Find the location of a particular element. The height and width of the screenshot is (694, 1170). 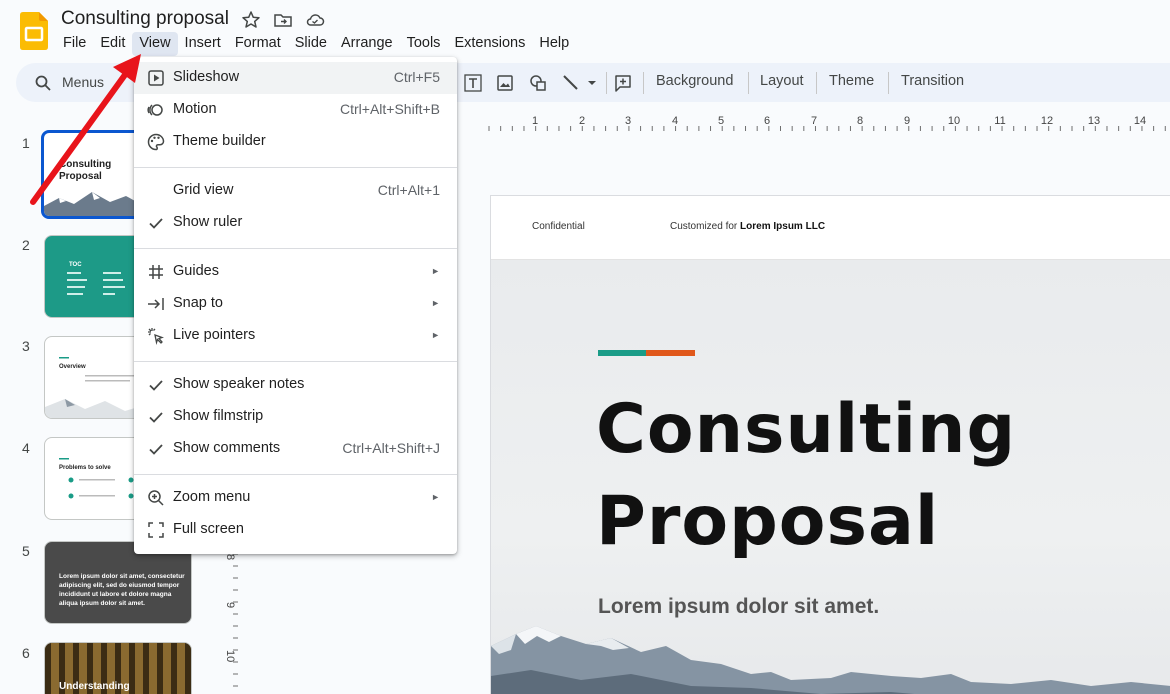

ruler-ticks is located at coordinates (827, 128).